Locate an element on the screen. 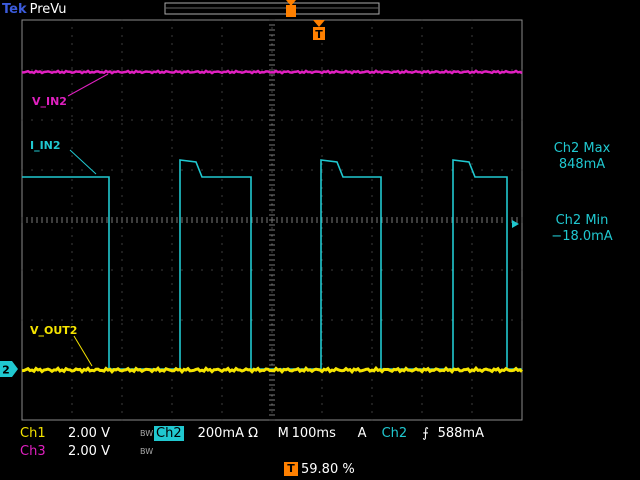  channel-settings-row-2: Ch3 2.00 V BW is located at coordinates (77, 451).